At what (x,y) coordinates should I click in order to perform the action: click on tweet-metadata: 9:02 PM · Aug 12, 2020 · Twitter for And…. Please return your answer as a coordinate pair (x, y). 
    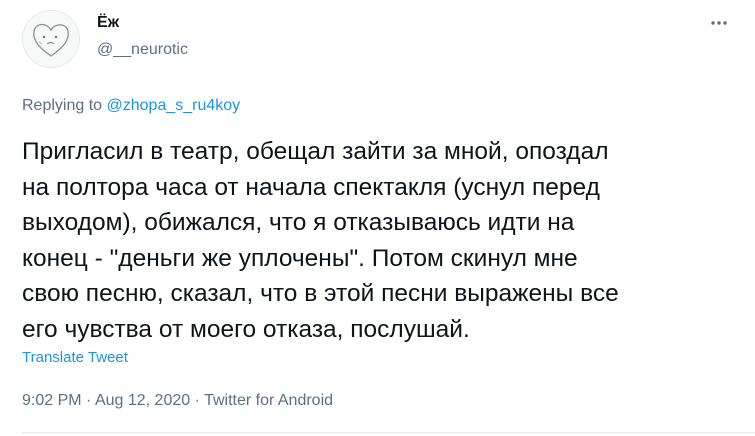
    Looking at the image, I should click on (177, 401).